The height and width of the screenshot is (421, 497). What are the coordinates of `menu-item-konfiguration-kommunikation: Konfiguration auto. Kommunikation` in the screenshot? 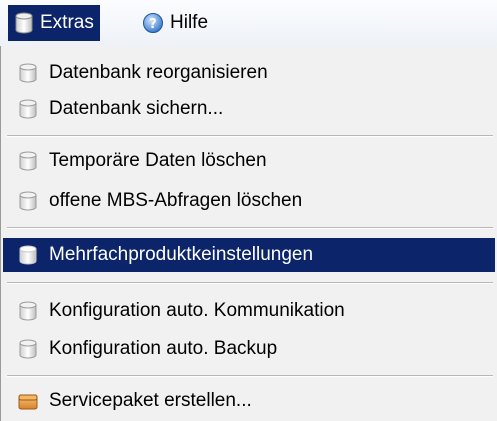 It's located at (249, 311).